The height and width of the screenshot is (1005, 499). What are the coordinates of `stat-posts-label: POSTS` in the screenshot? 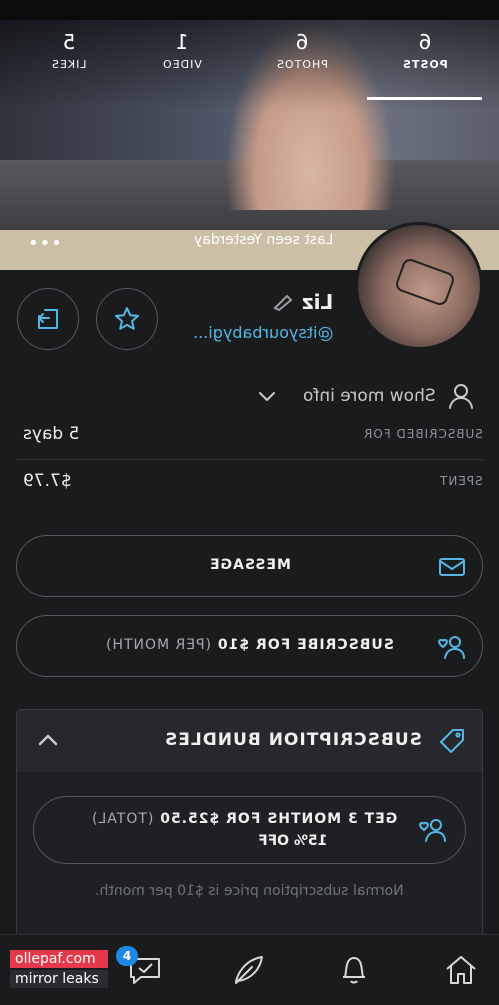 It's located at (425, 64).